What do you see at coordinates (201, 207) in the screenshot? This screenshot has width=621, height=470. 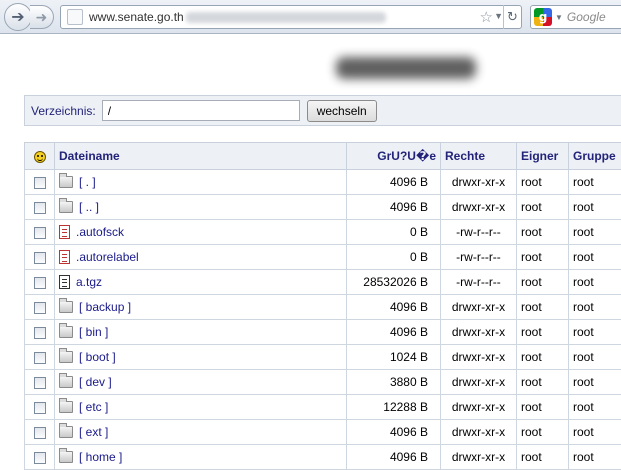 I see `file-name-cell: [ .. ]` at bounding box center [201, 207].